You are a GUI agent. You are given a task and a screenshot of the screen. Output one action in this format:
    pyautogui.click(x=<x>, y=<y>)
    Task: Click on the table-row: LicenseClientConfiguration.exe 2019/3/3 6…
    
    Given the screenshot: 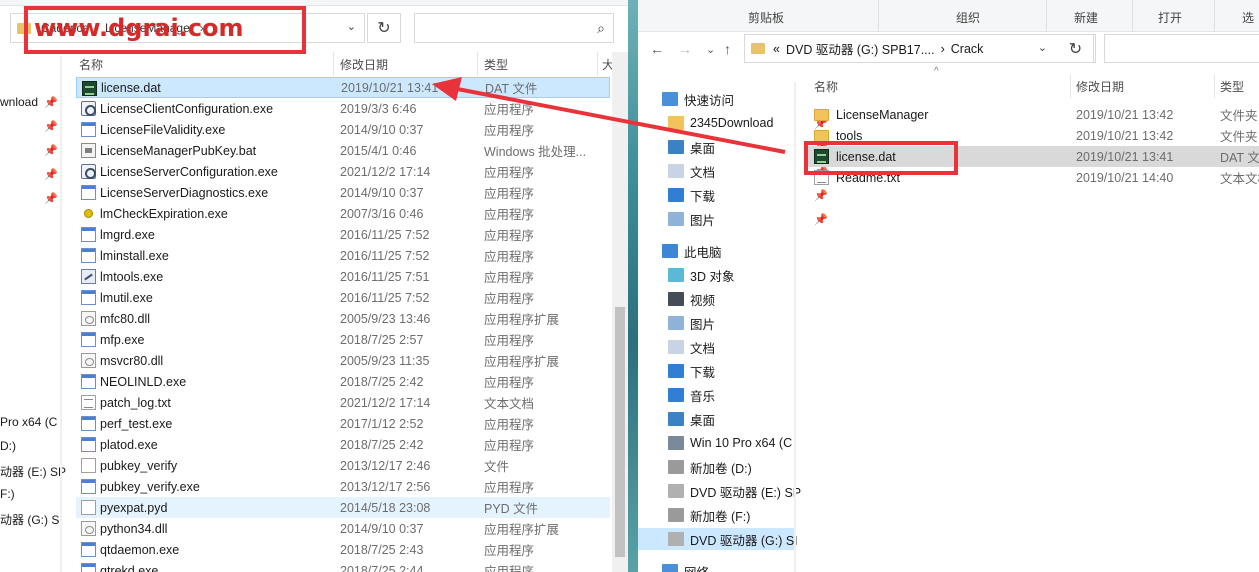 What is the action you would take?
    pyautogui.click(x=343, y=108)
    